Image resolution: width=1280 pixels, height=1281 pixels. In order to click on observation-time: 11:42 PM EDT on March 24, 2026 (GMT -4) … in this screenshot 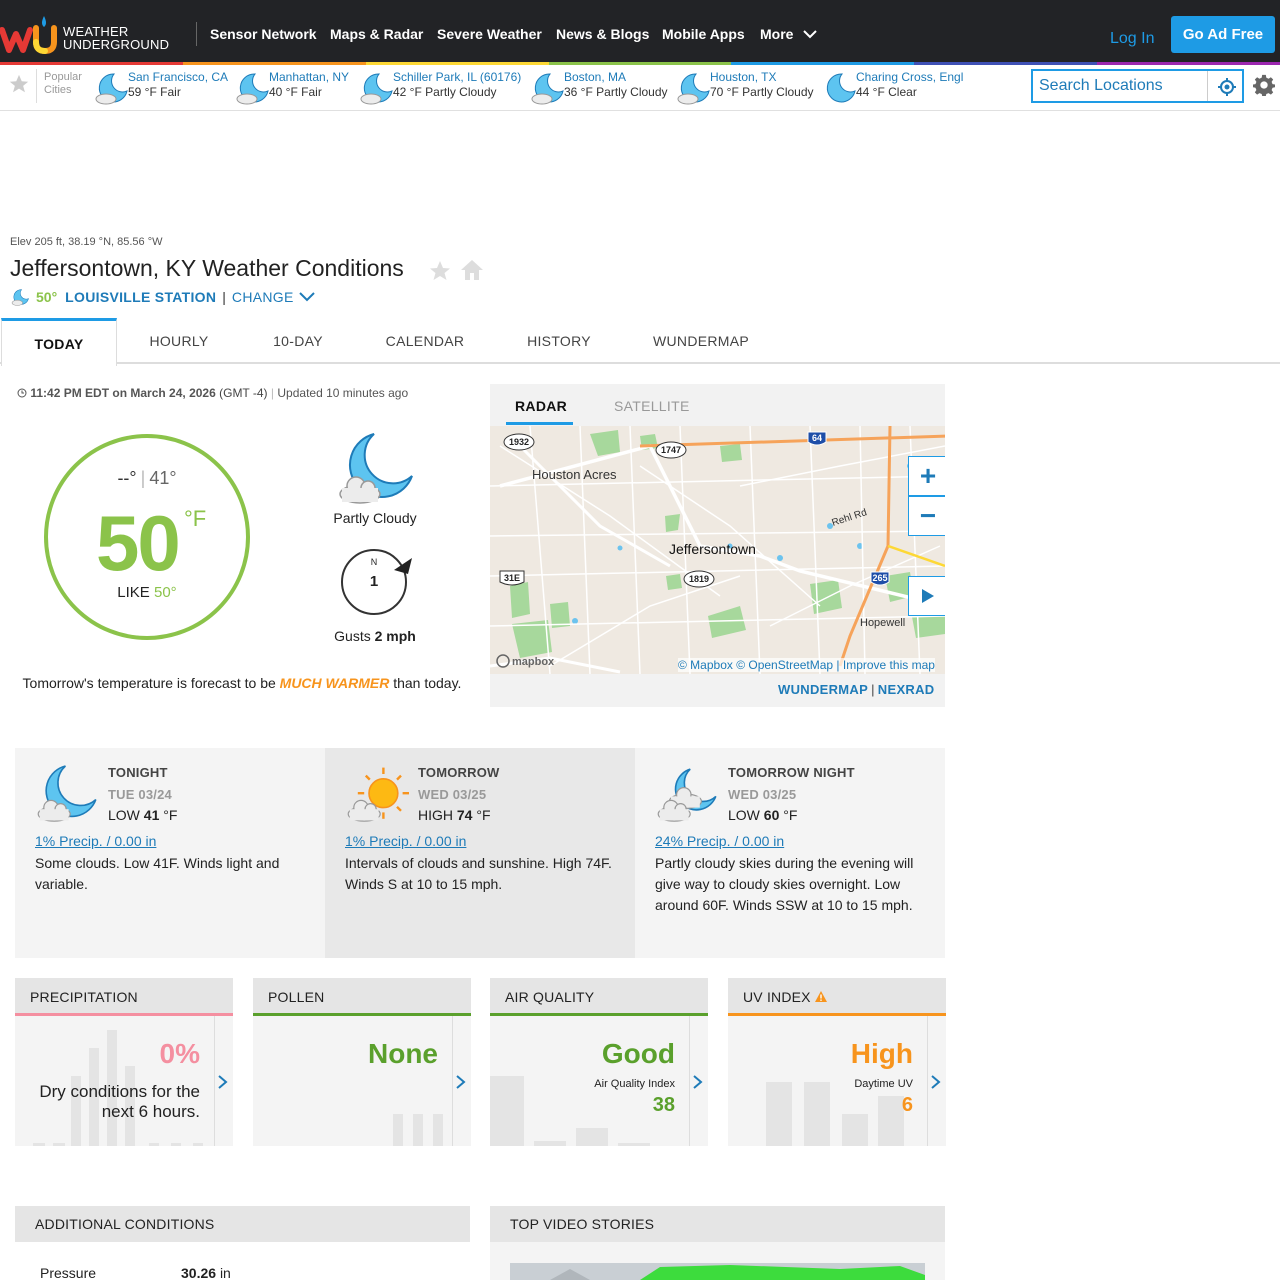, I will do `click(212, 393)`.